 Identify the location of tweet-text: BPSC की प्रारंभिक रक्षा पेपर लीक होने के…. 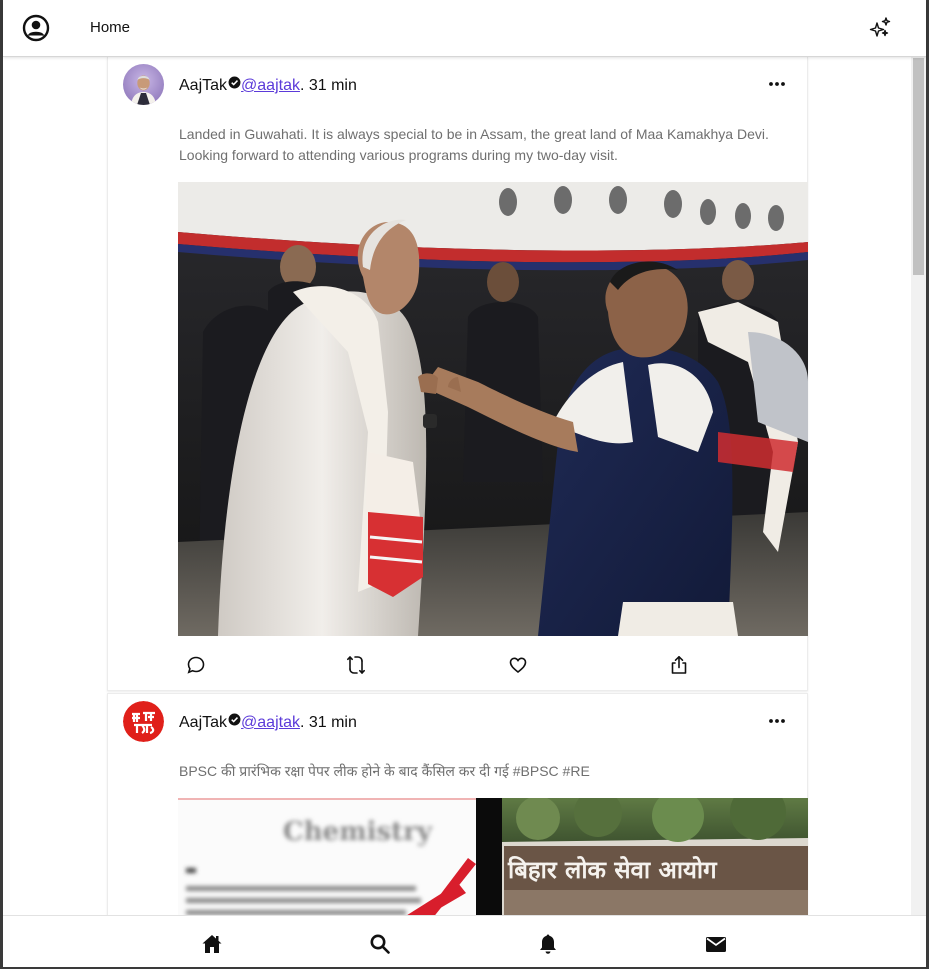
(384, 771).